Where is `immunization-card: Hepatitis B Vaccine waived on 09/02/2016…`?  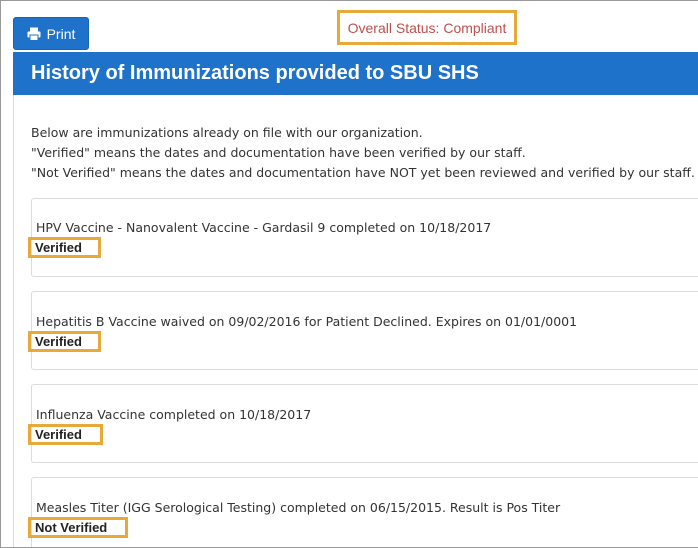
immunization-card: Hepatitis B Vaccine waived on 09/02/2016… is located at coordinates (364, 330).